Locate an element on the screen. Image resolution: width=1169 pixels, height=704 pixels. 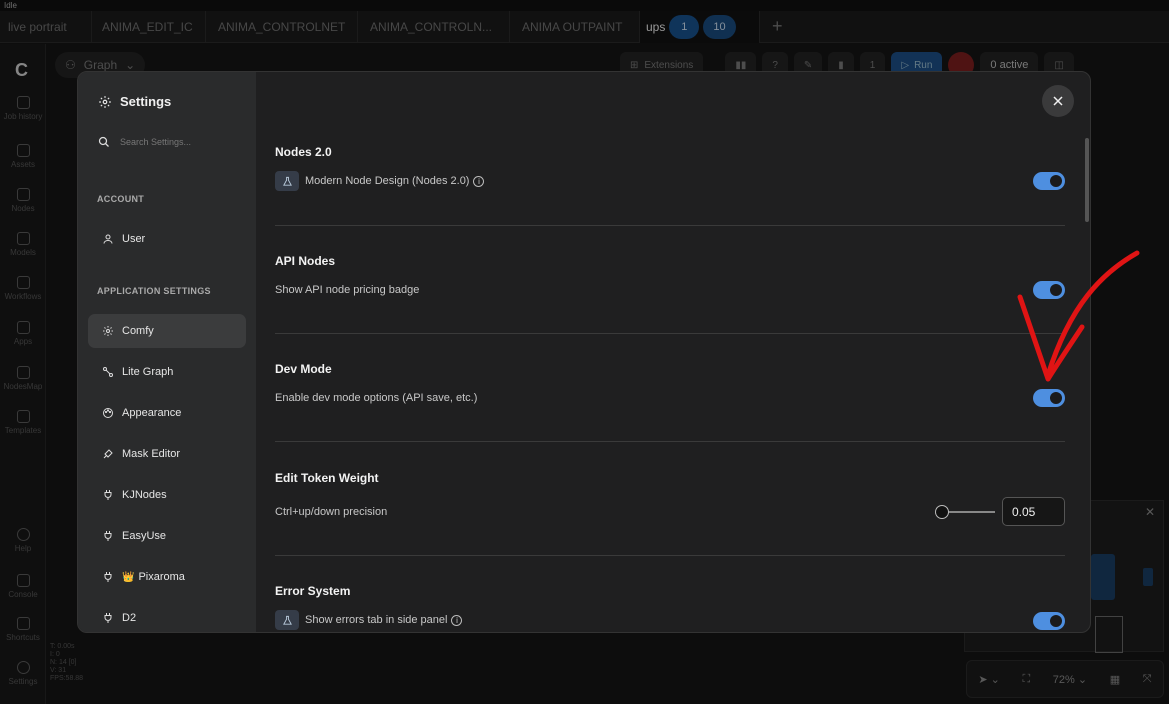
nav-lite-graph: Lite Graph is located at coordinates (167, 372).